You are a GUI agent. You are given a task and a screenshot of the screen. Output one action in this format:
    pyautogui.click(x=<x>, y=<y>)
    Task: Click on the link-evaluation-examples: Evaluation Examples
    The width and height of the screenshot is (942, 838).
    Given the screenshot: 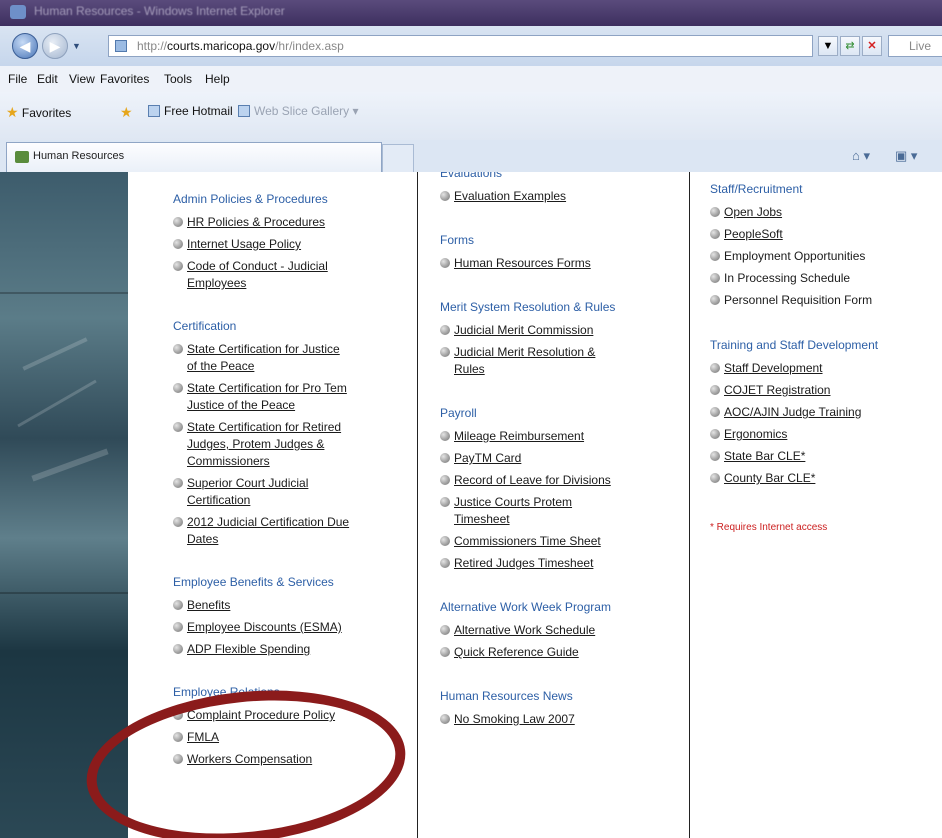 What is the action you would take?
    pyautogui.click(x=503, y=196)
    